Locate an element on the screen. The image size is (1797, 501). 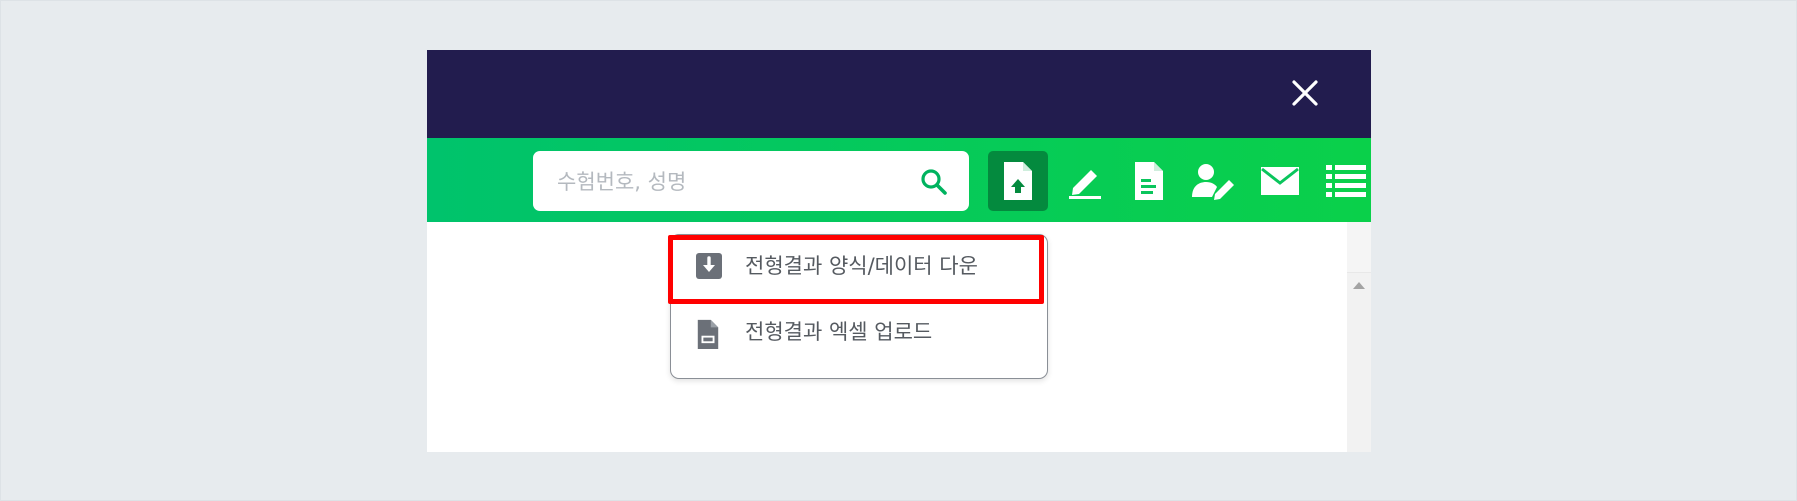
search-input is located at coordinates (732, 182).